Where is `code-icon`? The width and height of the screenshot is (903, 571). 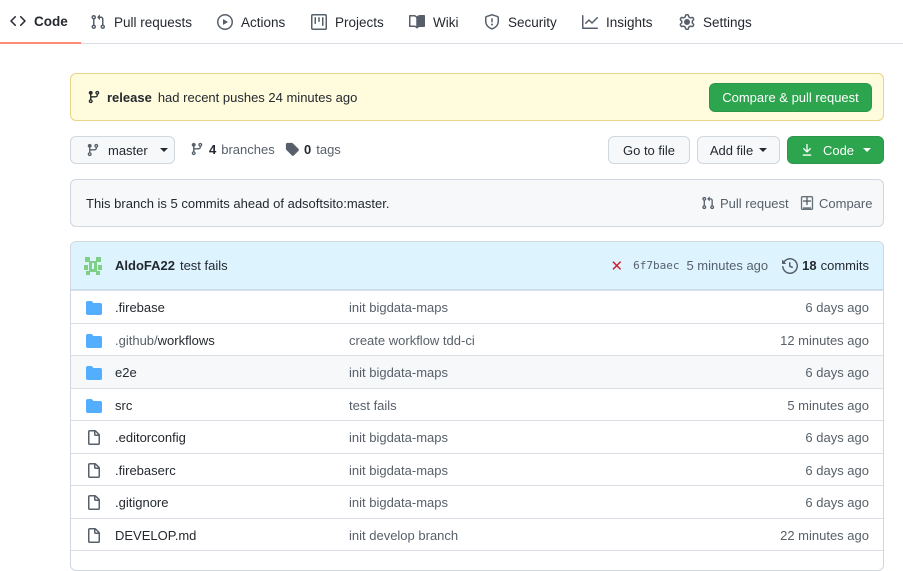
code-icon is located at coordinates (18, 21).